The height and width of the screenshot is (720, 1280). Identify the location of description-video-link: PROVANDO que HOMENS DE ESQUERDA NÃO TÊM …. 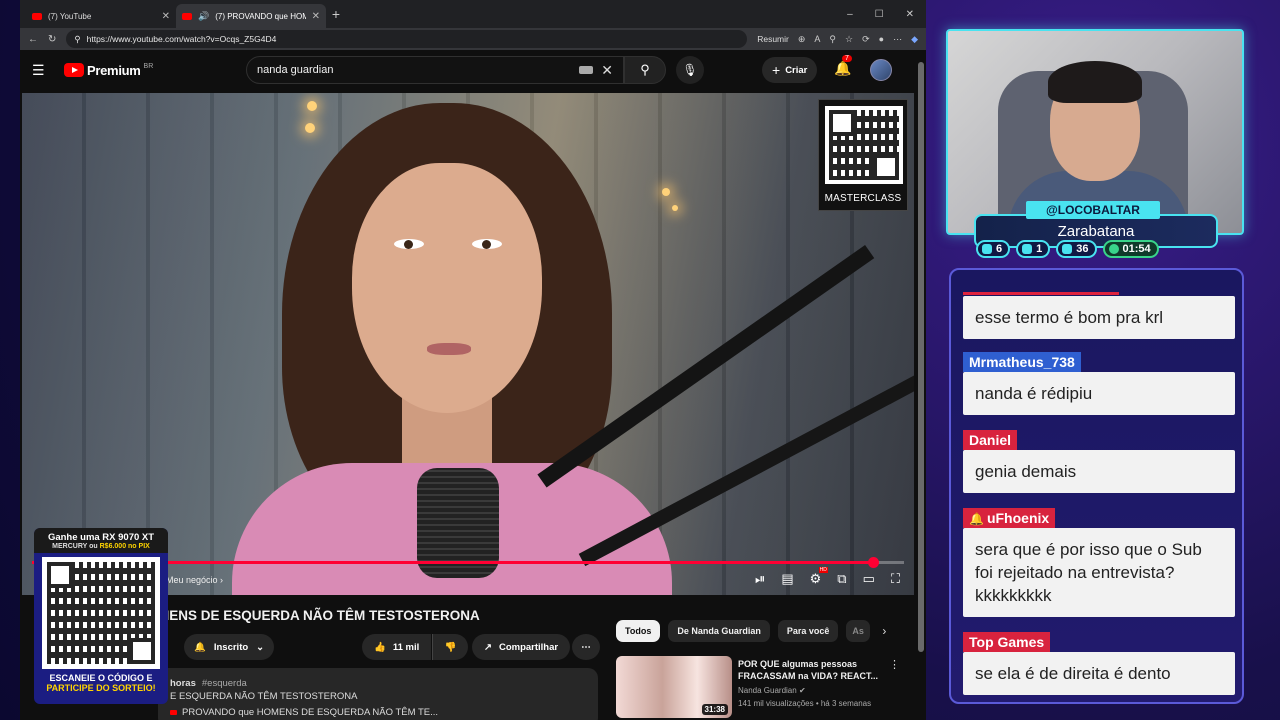
(310, 712).